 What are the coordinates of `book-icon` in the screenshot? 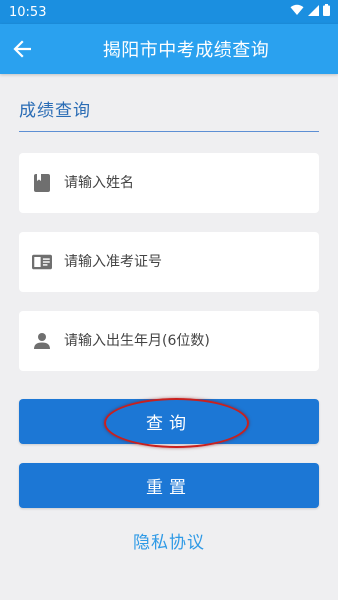 It's located at (42, 183).